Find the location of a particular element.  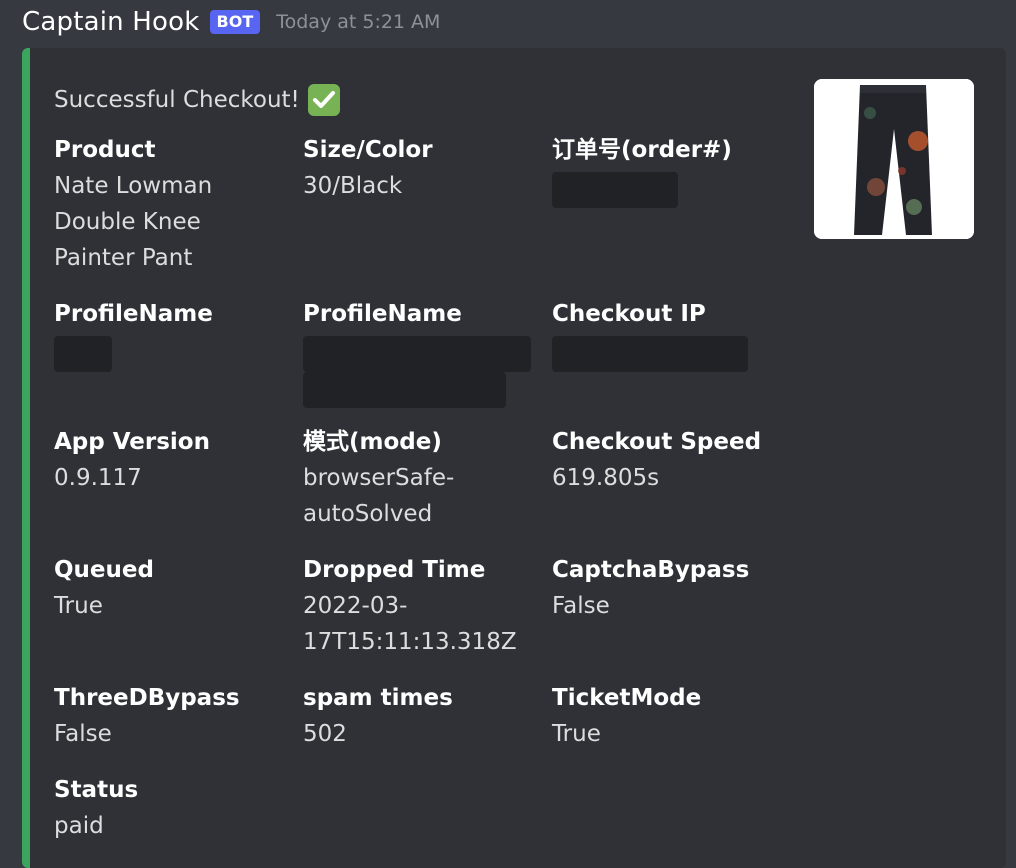

field-status: Status paid is located at coordinates (96, 808).